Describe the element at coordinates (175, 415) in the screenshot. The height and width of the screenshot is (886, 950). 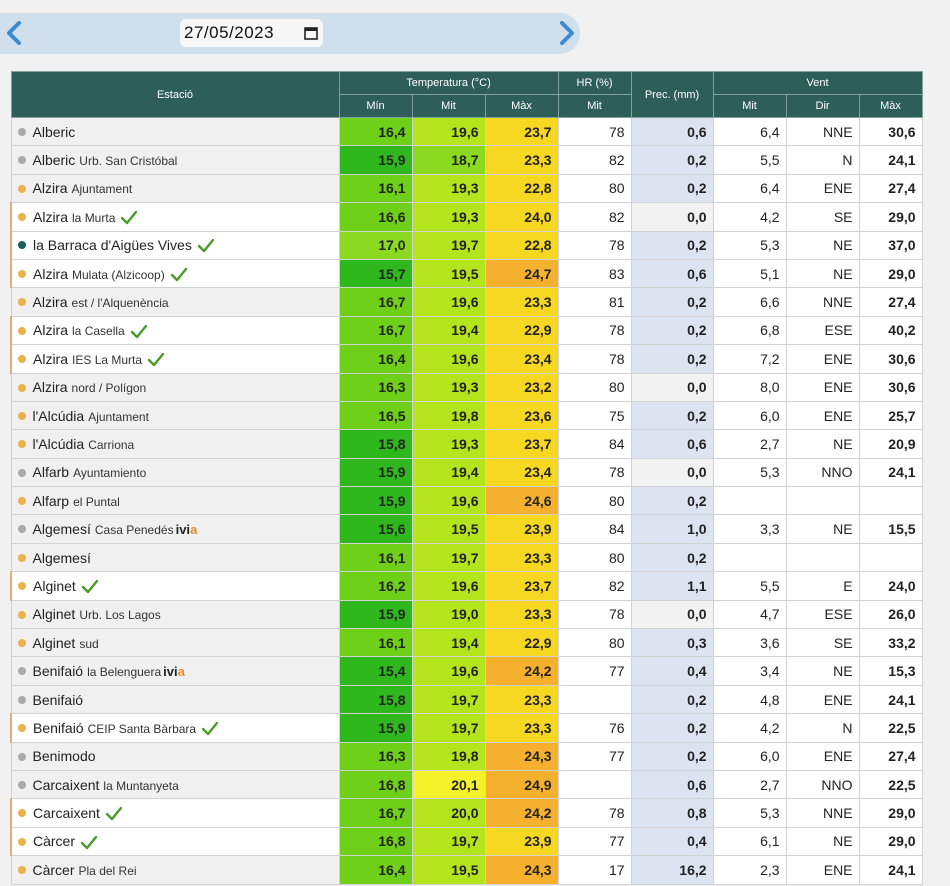
I see `station-cell: l'Alcúdia Ajuntament` at that location.